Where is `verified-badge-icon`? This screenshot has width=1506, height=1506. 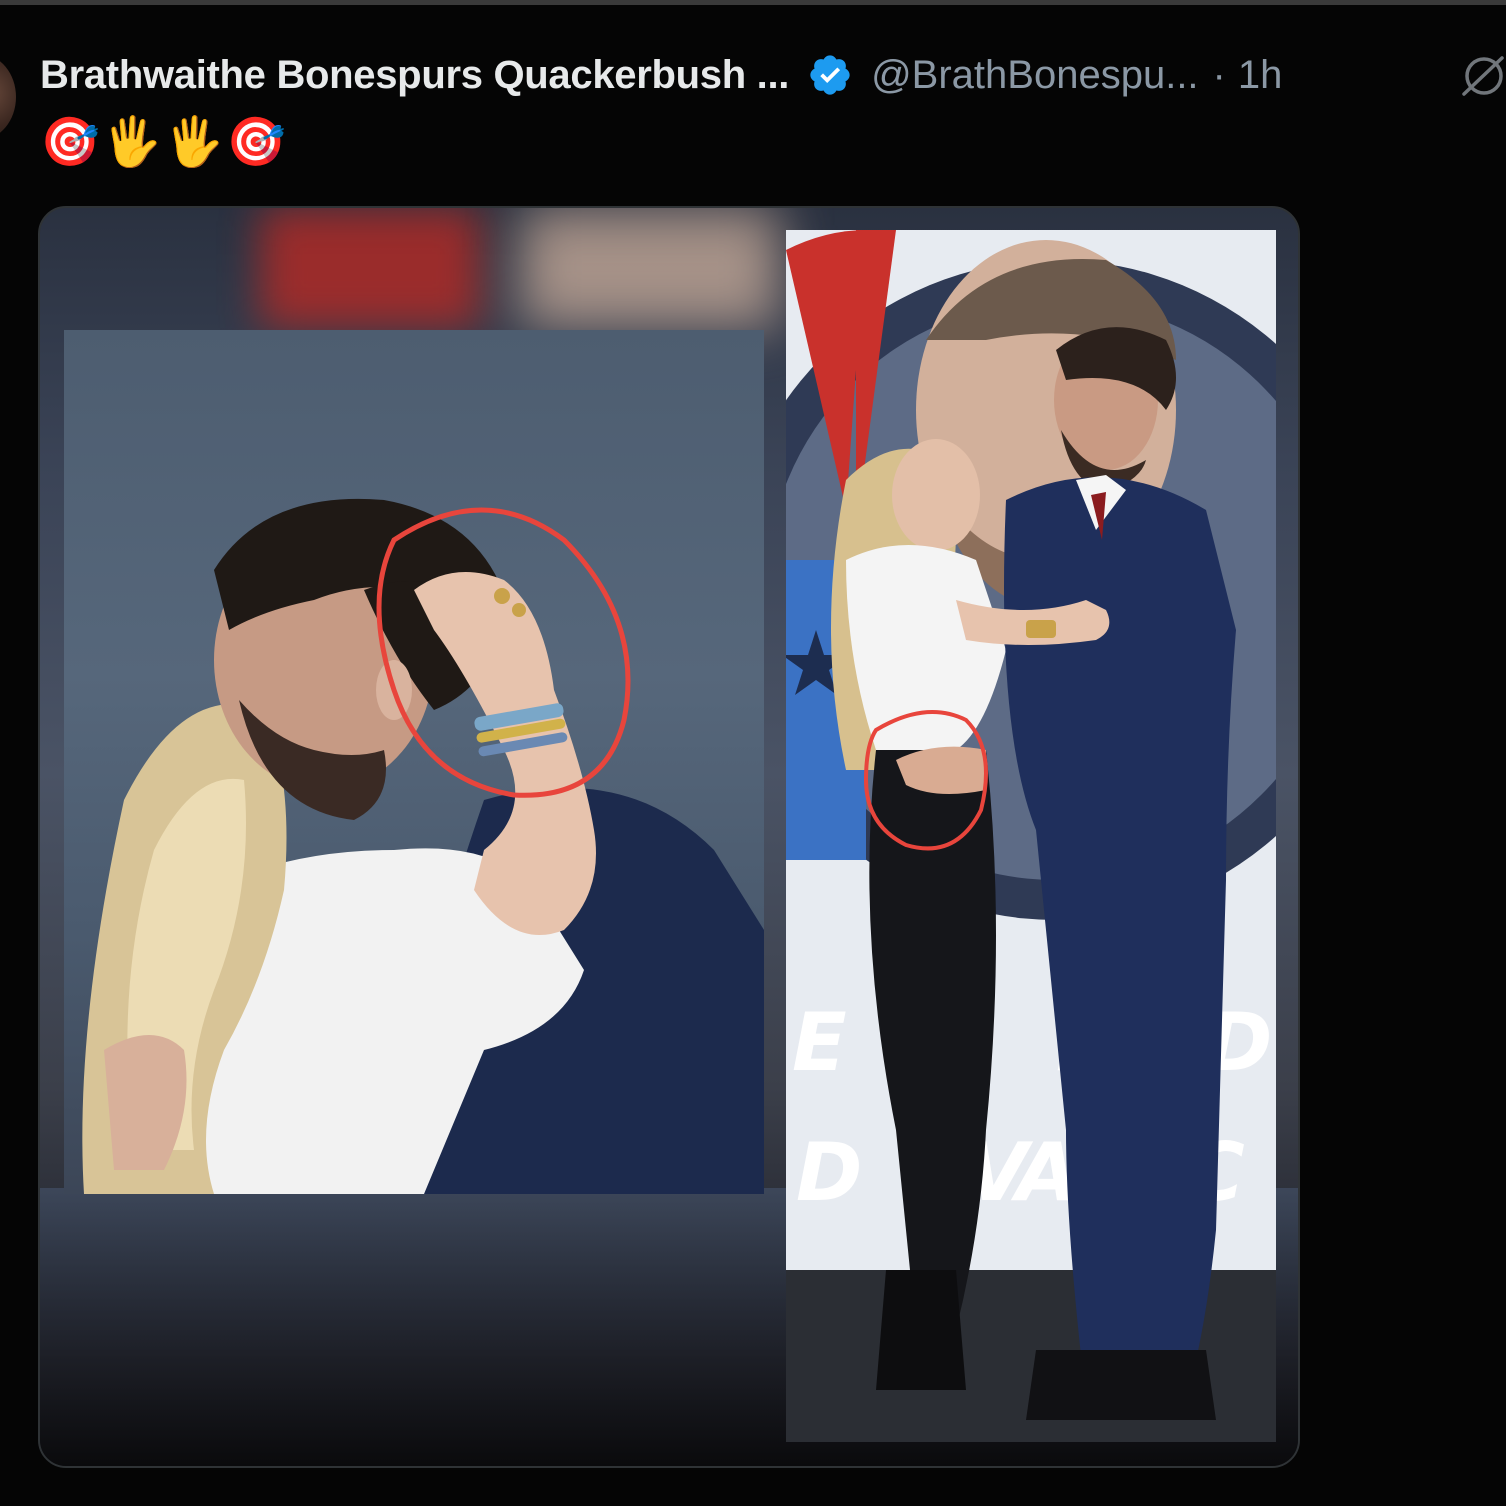 verified-badge-icon is located at coordinates (830, 75).